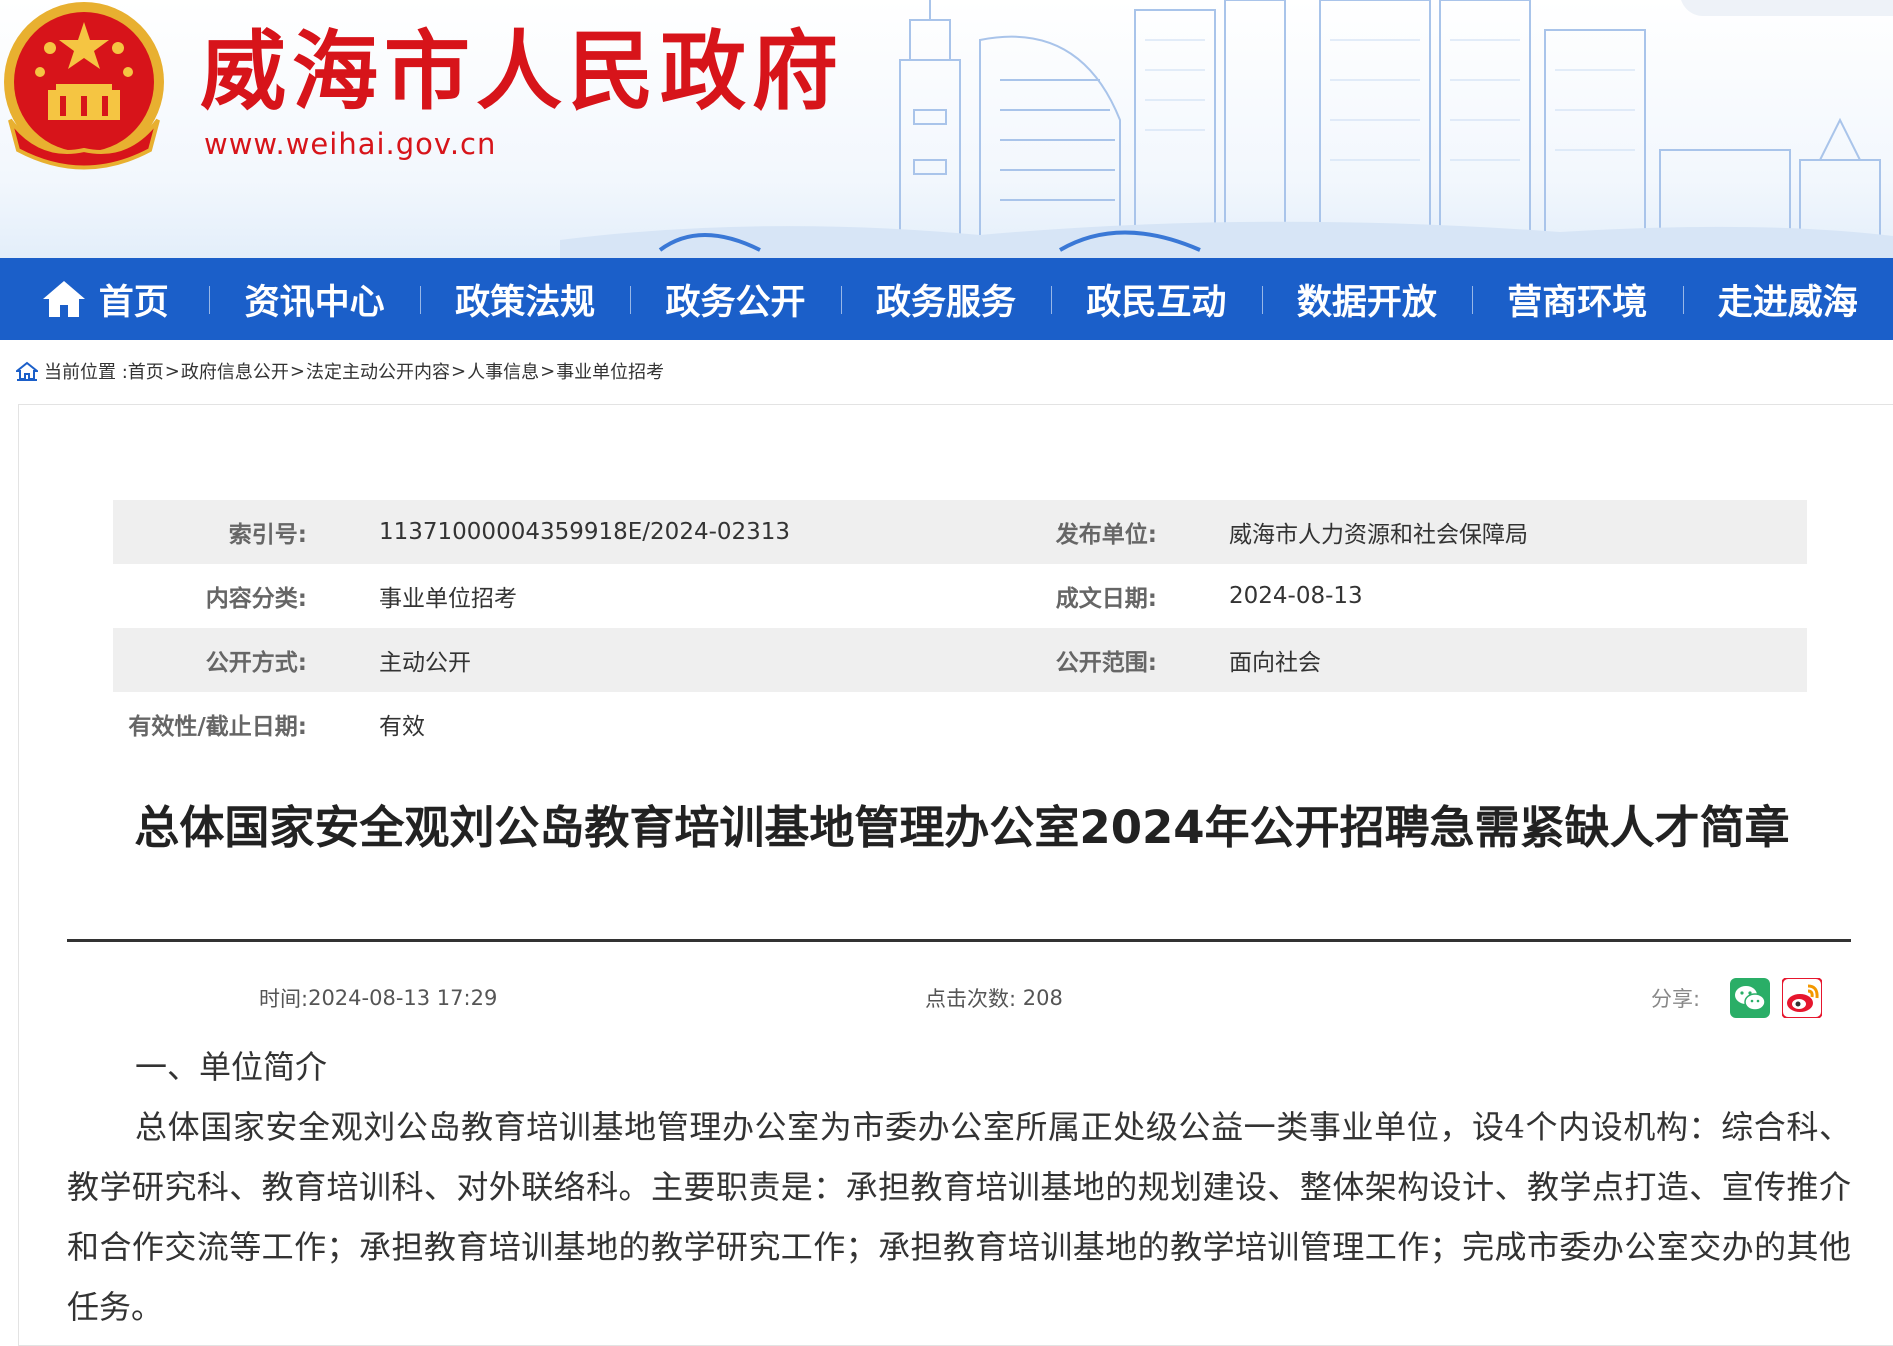 The image size is (1893, 1346). I want to click on breadcrumb-gov-info: 政府信息公开, so click(235, 371).